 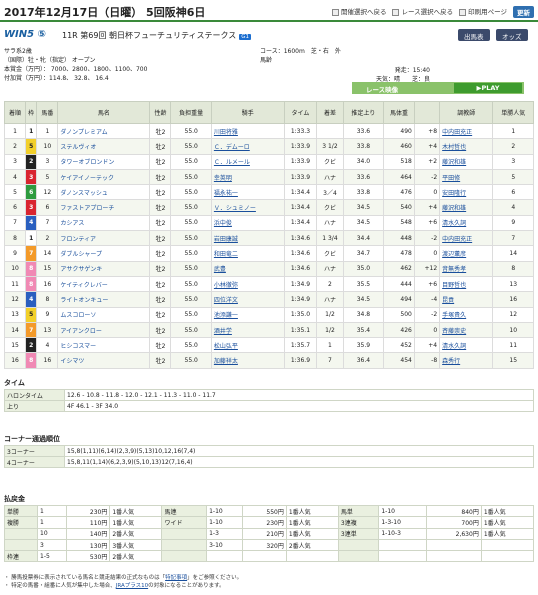 What do you see at coordinates (104, 299) in the screenshot?
I see `horse-name: ライトオンキュー` at bounding box center [104, 299].